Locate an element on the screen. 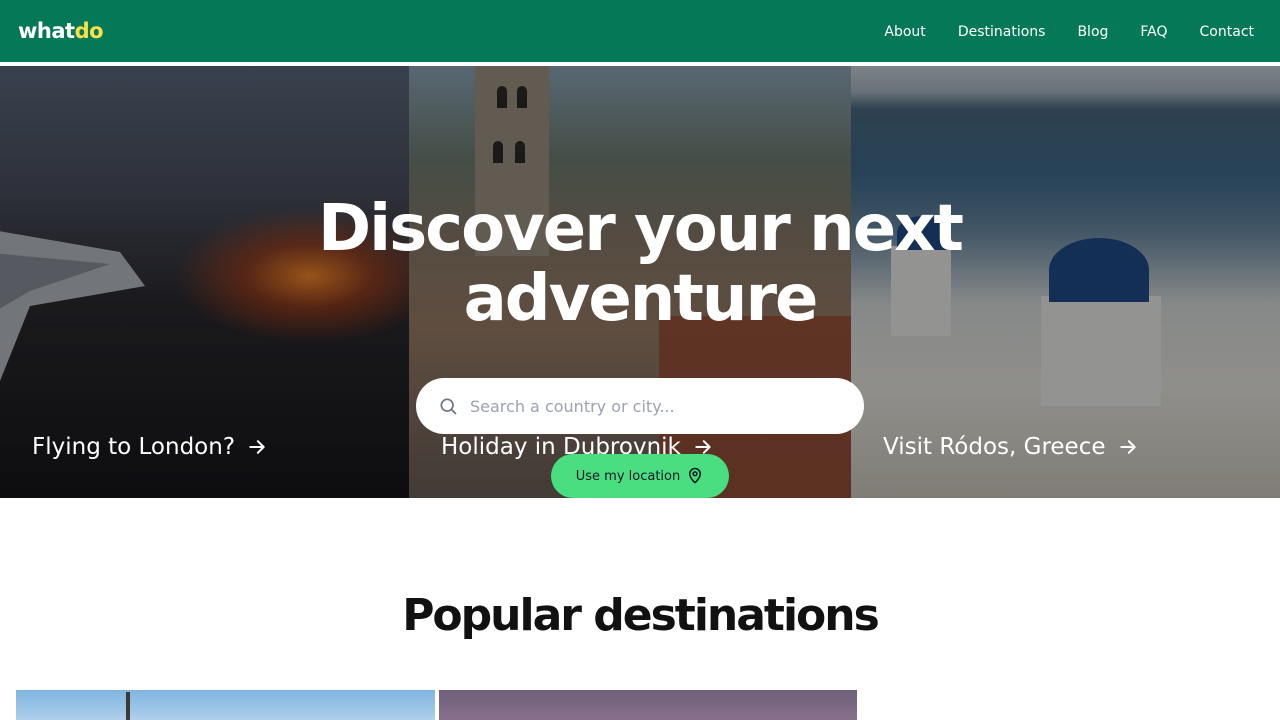 This screenshot has height=720, width=1280. nav-faq: FAQ is located at coordinates (1153, 32).